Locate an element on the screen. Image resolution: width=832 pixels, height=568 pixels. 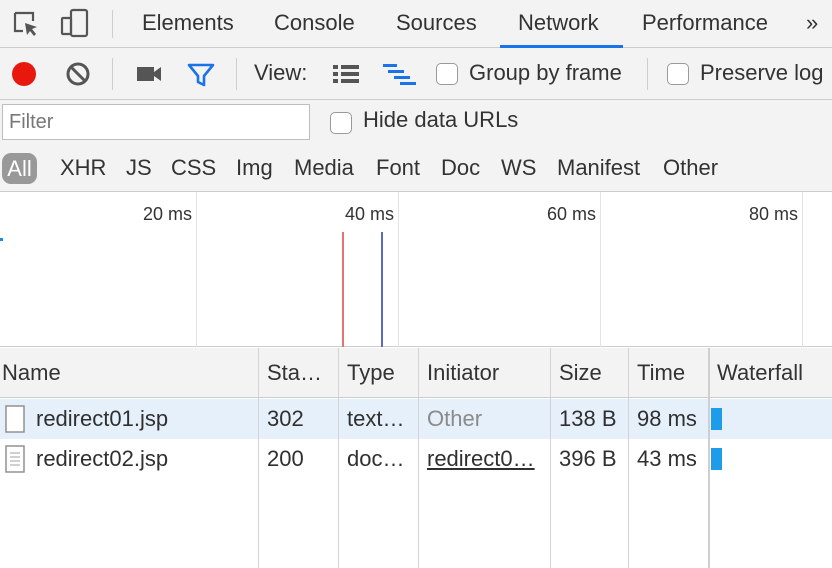
group-by-frame-checkbox is located at coordinates (447, 74).